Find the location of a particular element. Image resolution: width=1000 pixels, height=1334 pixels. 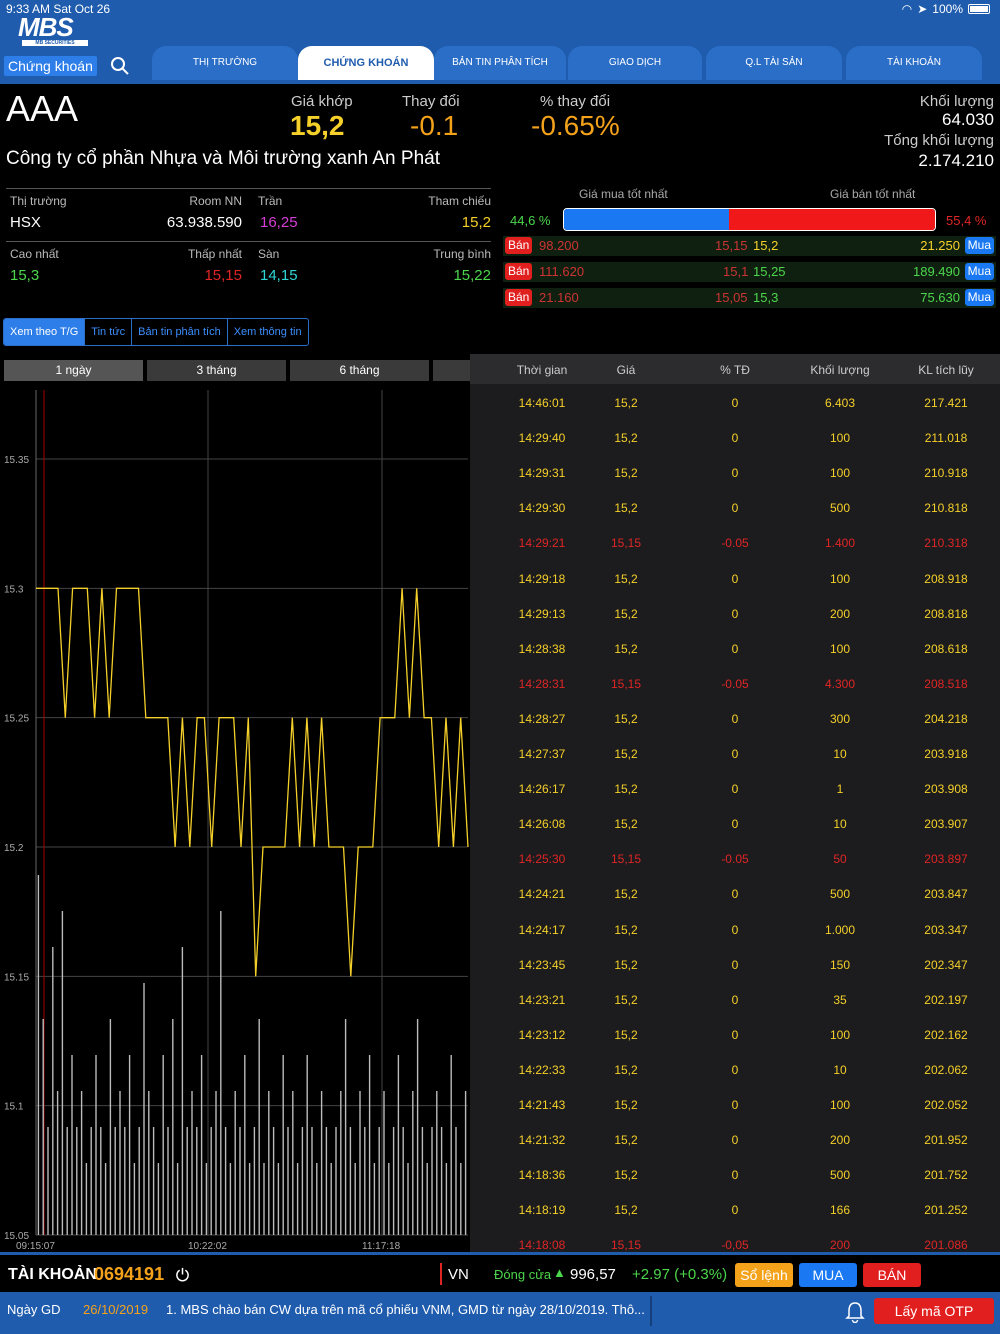

tab-ban-tin-phan-tich: BẢN TIN PHÂN TÍCH is located at coordinates (500, 63).